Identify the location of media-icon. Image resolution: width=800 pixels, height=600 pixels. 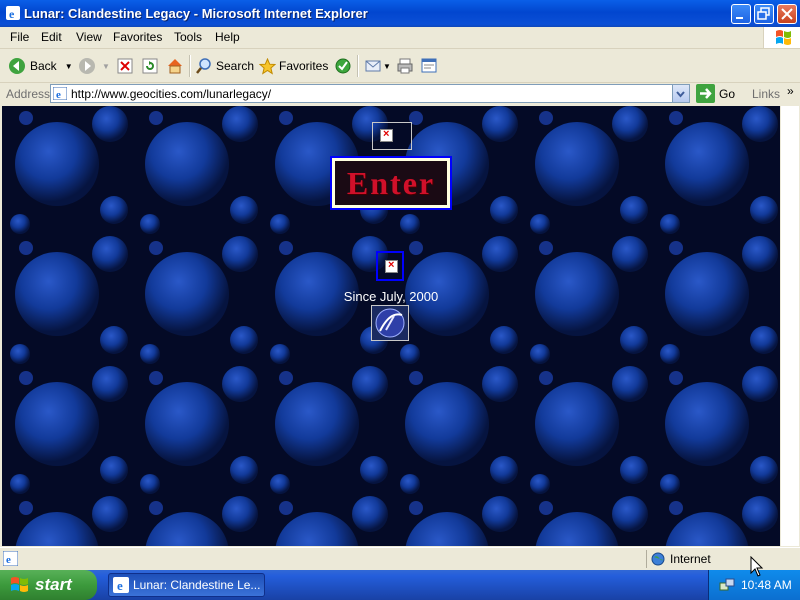
(343, 66).